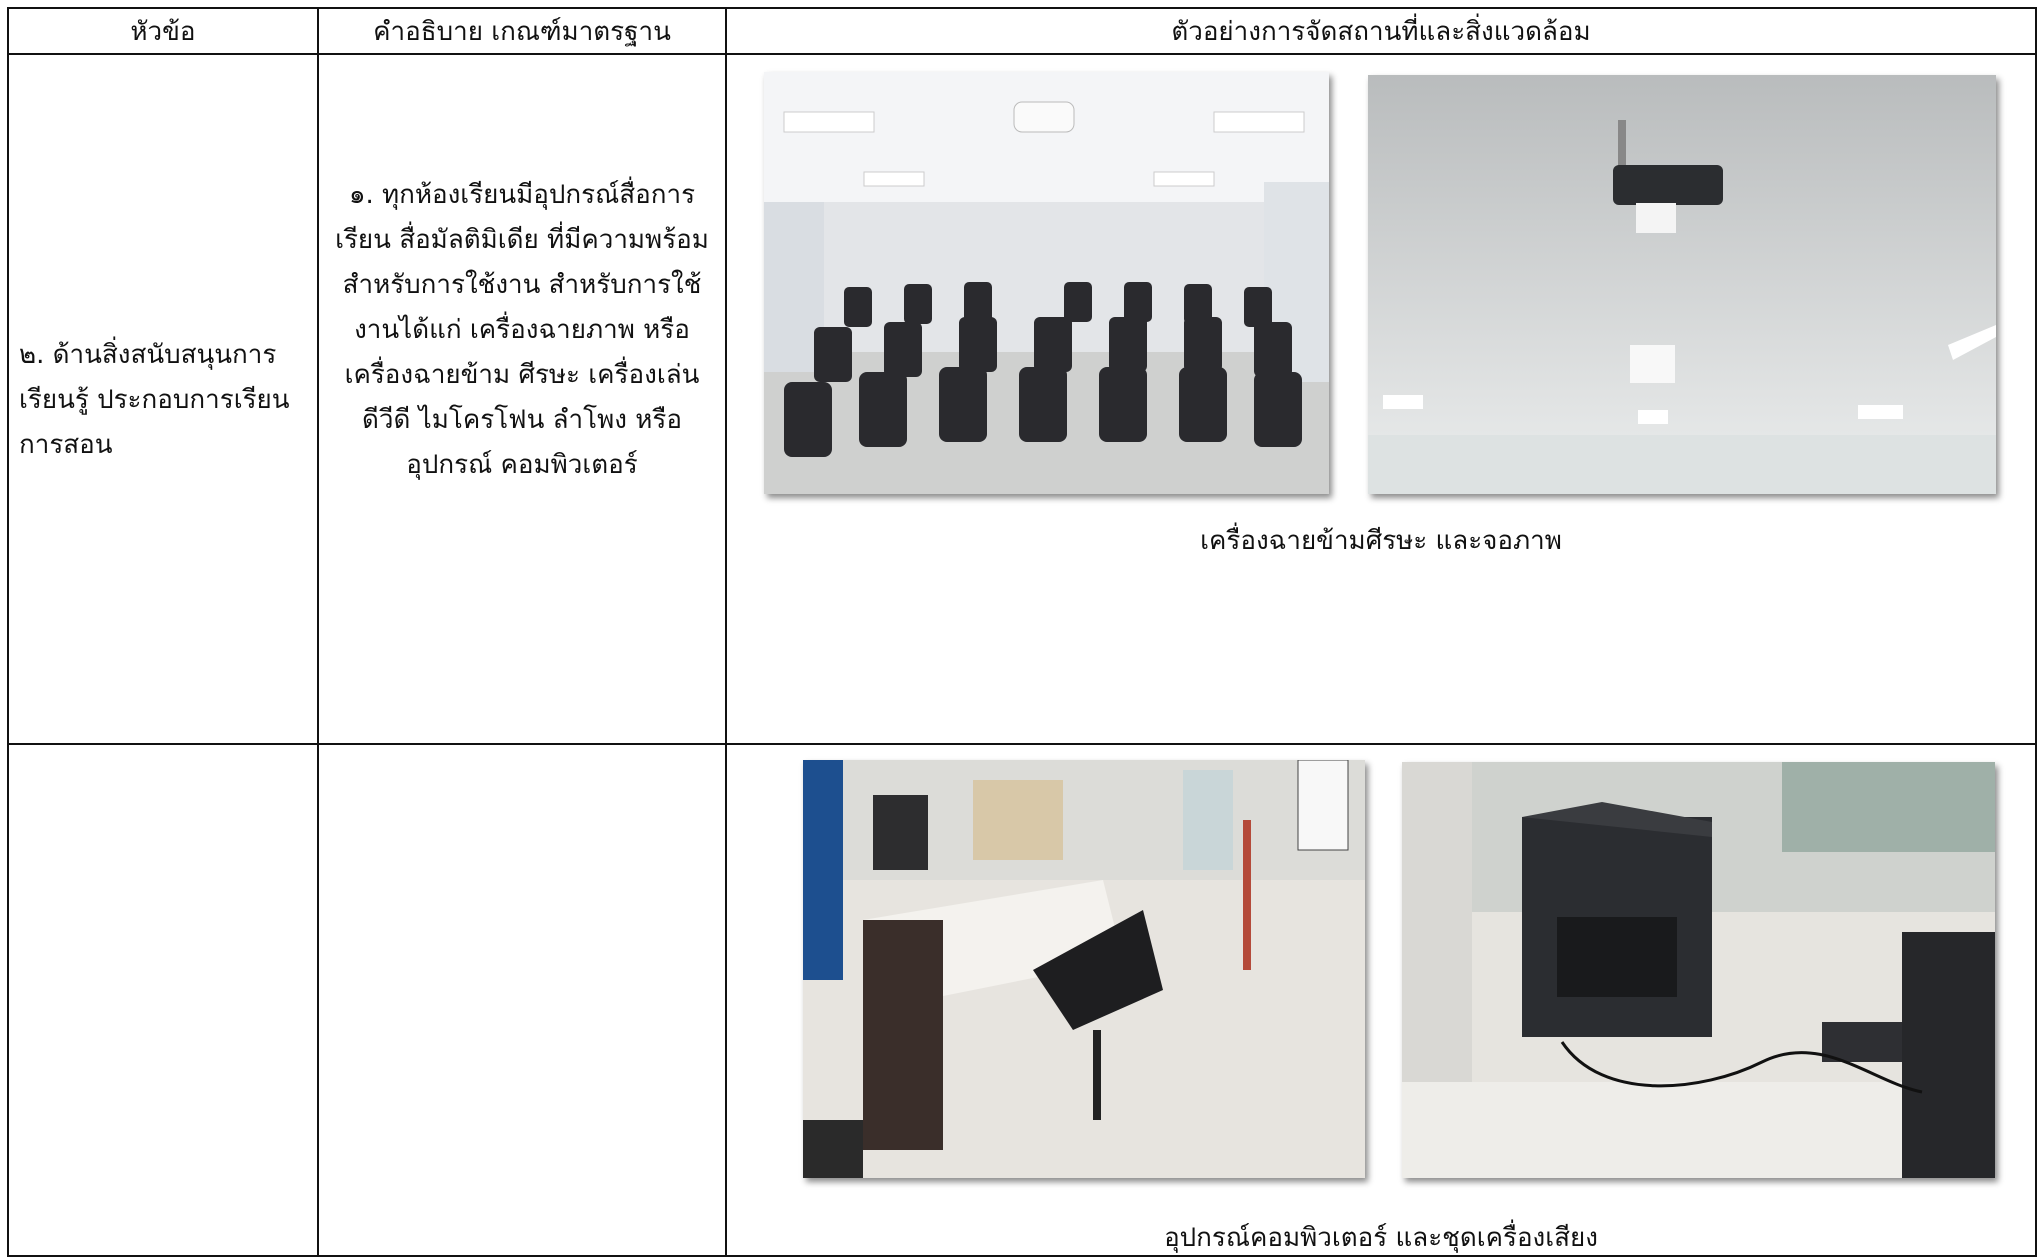 This screenshot has height=1259, width=2038. I want to click on header-description: คำอธิบาย เกณฑ์มาตรฐาน, so click(522, 31).